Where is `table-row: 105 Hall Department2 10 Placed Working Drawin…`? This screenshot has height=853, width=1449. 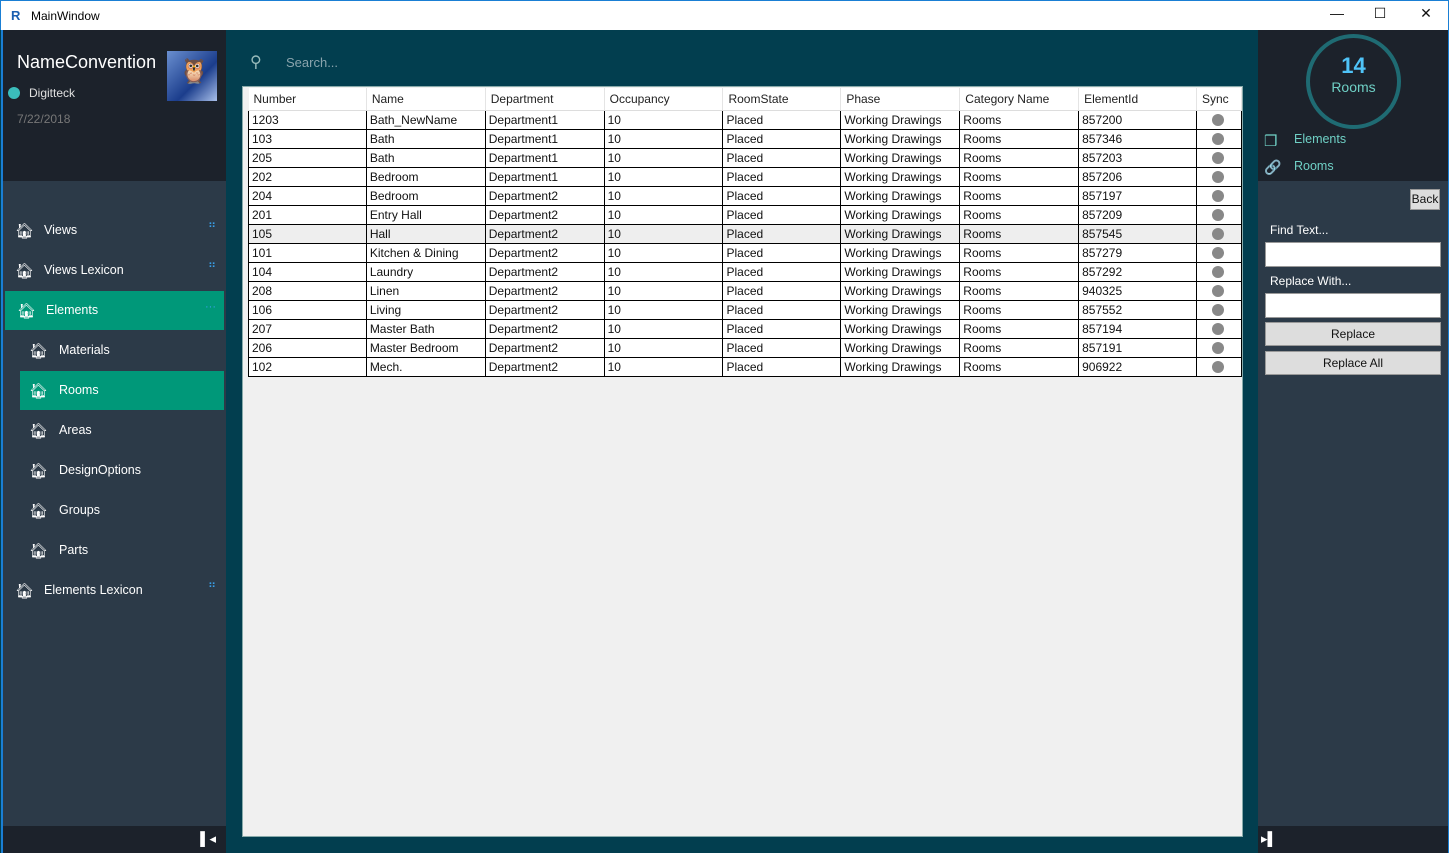
table-row: 105 Hall Department2 10 Placed Working Drawin… is located at coordinates (745, 233).